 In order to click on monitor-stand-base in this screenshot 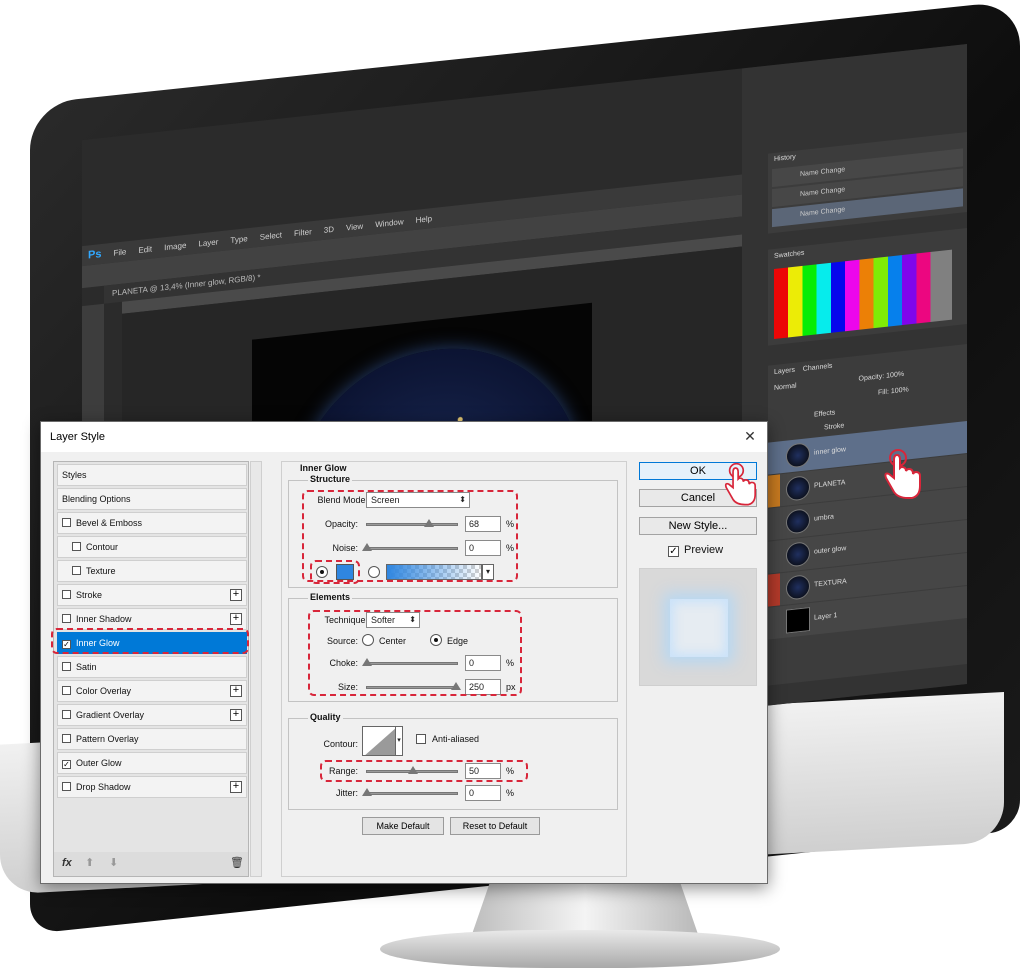, I will do `click(580, 949)`.